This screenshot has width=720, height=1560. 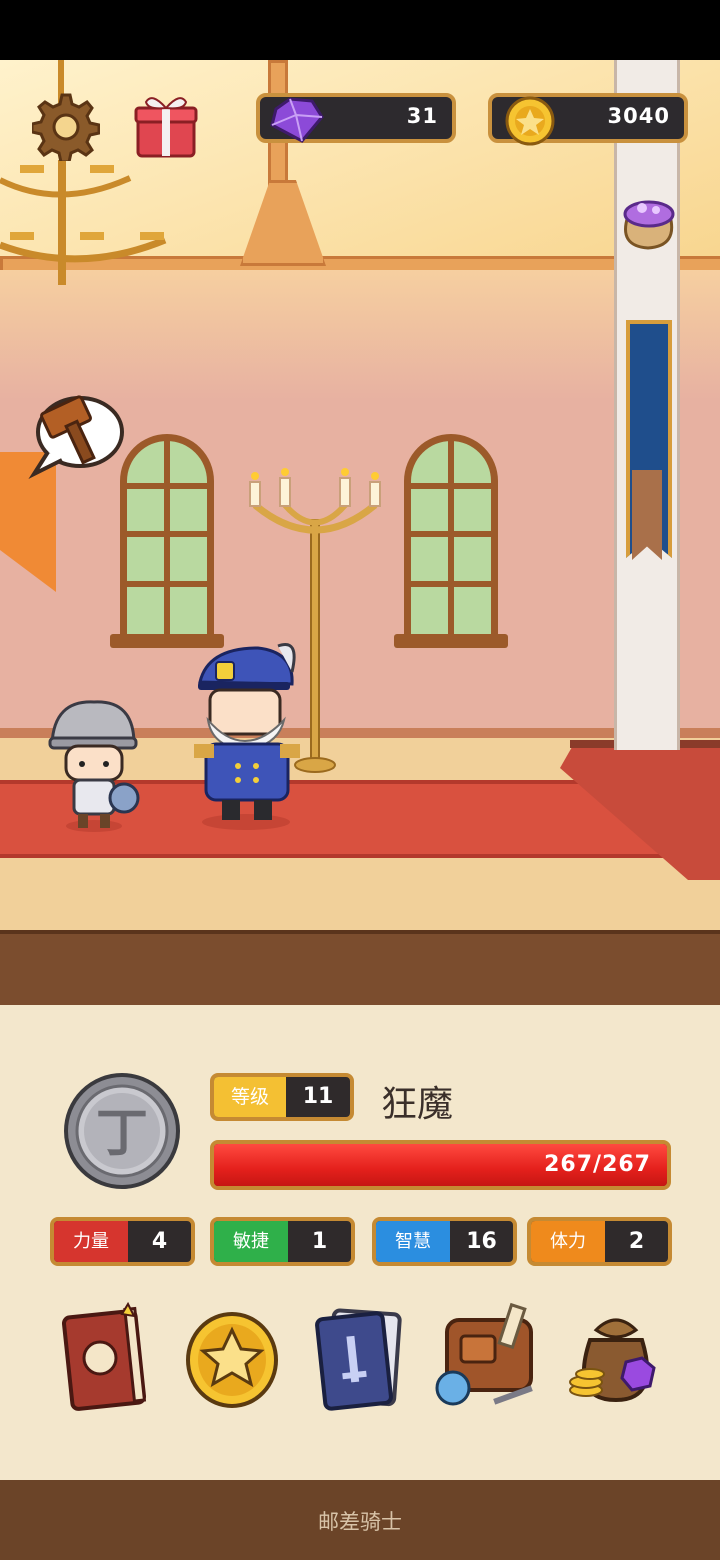 I want to click on gift-box-icon, so click(x=166, y=125).